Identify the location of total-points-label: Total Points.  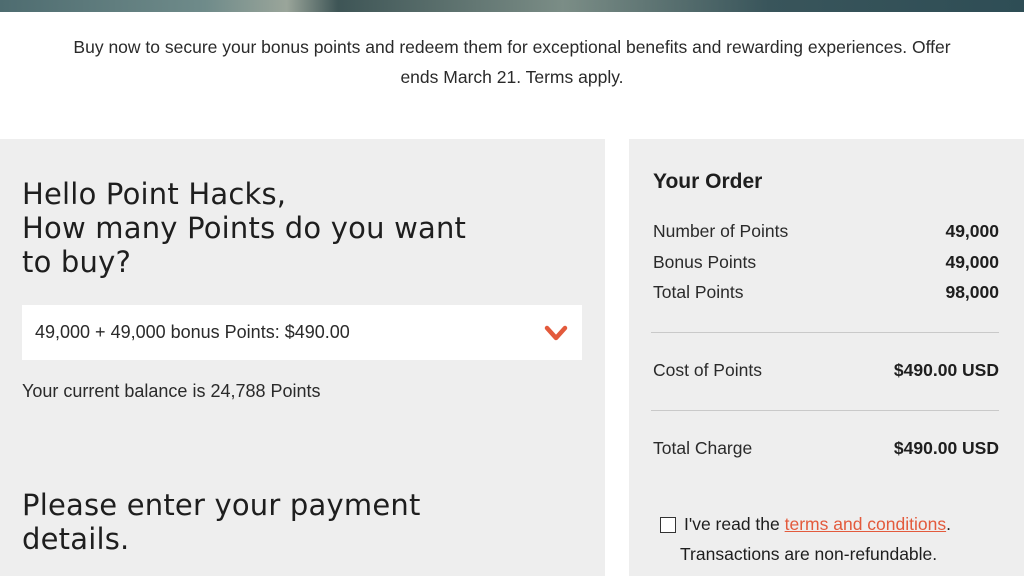
(698, 292).